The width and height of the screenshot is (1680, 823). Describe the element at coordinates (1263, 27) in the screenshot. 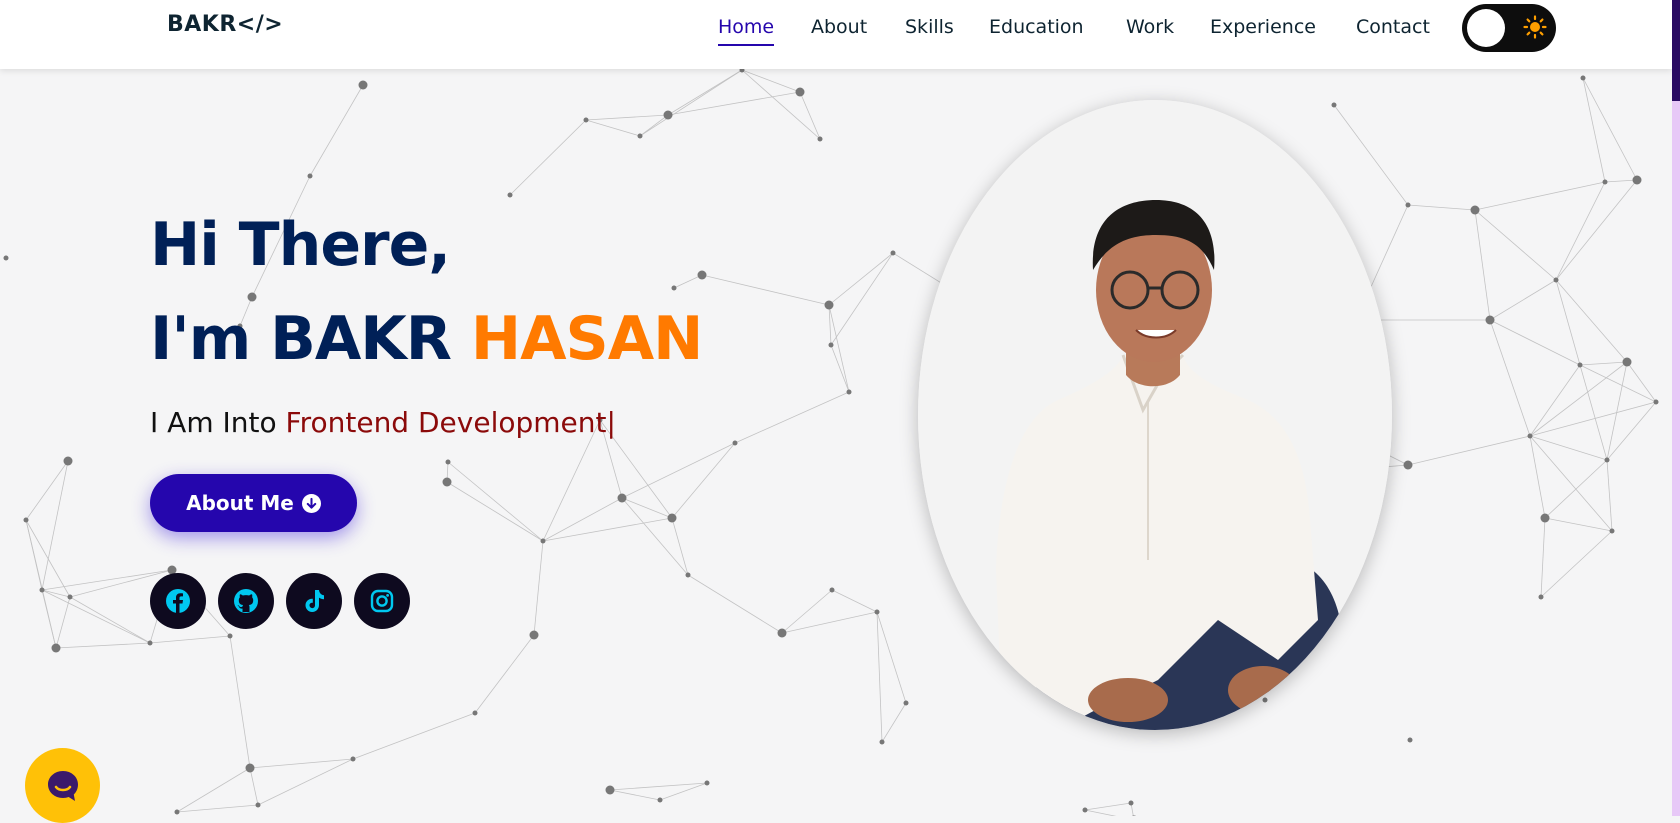

I see `nav-experience: Experience` at that location.